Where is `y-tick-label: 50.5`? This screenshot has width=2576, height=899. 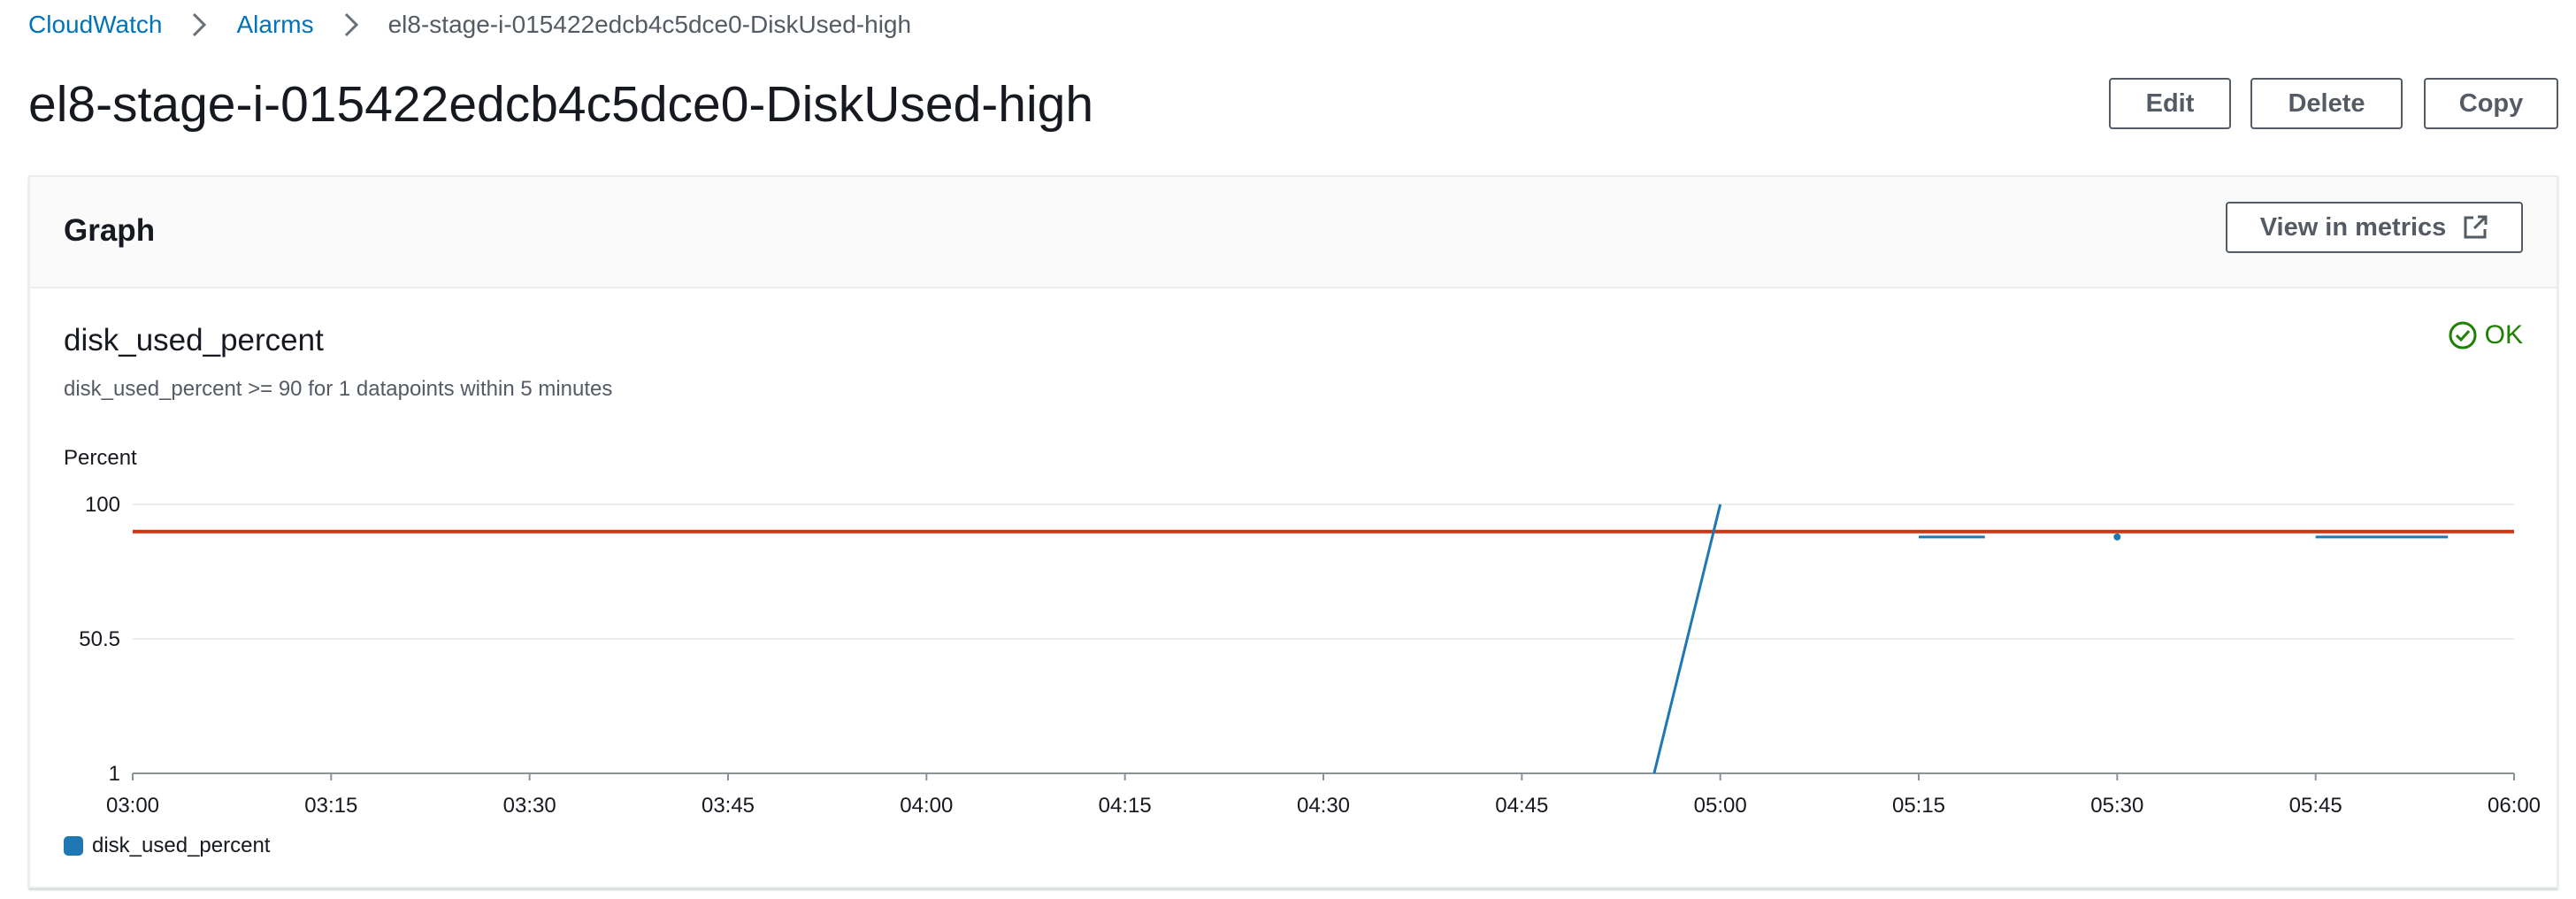 y-tick-label: 50.5 is located at coordinates (99, 639).